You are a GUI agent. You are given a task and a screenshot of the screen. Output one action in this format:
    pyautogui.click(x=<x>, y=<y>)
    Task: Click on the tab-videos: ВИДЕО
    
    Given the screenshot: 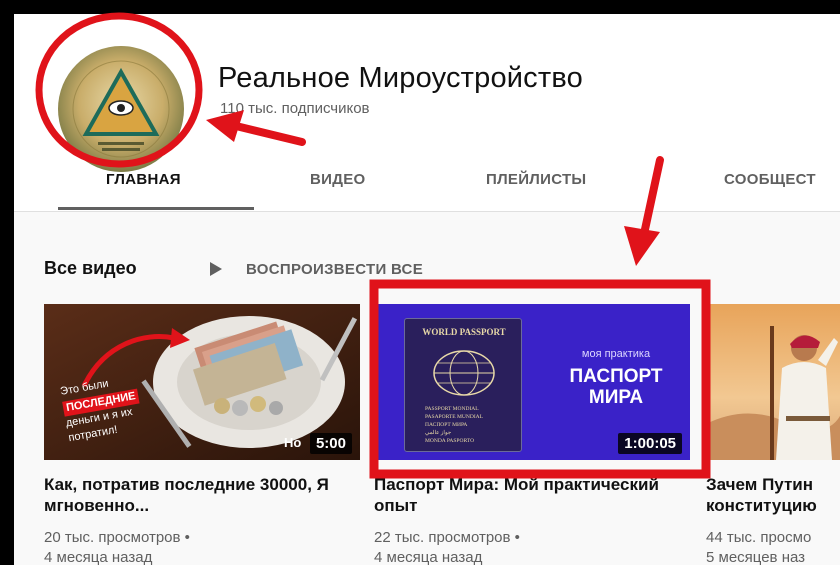 What is the action you would take?
    pyautogui.click(x=337, y=179)
    